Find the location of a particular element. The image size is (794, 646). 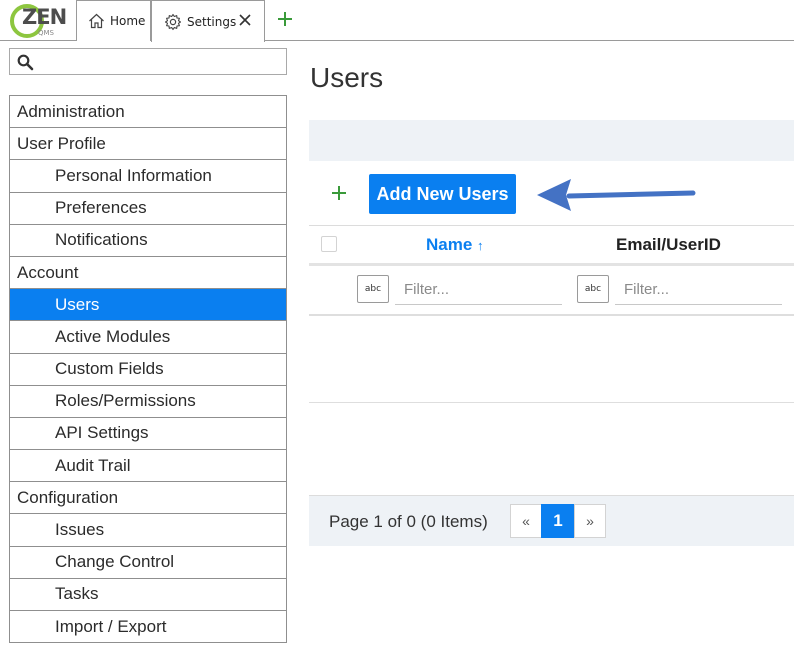

sidebar-item-user-profile: User Profile is located at coordinates (148, 144).